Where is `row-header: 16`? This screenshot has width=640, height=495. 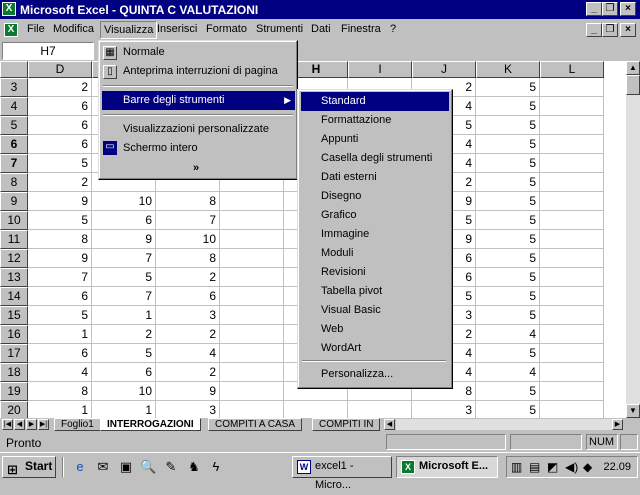
row-header: 16 is located at coordinates (14, 334).